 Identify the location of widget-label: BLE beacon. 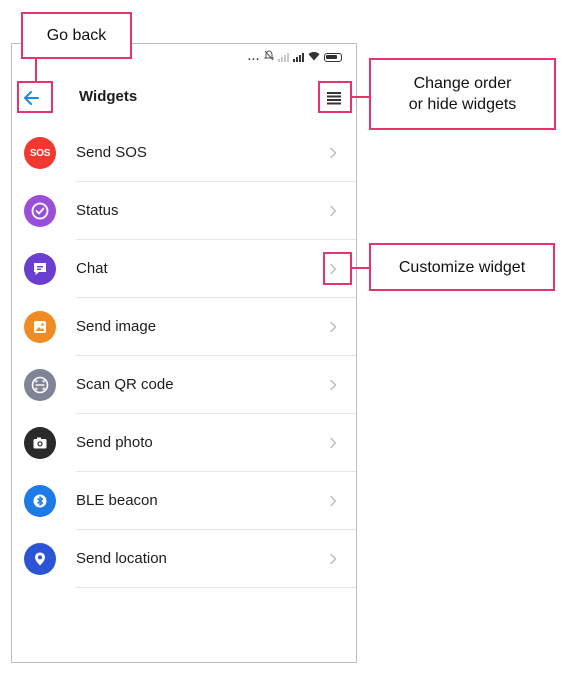
(117, 500).